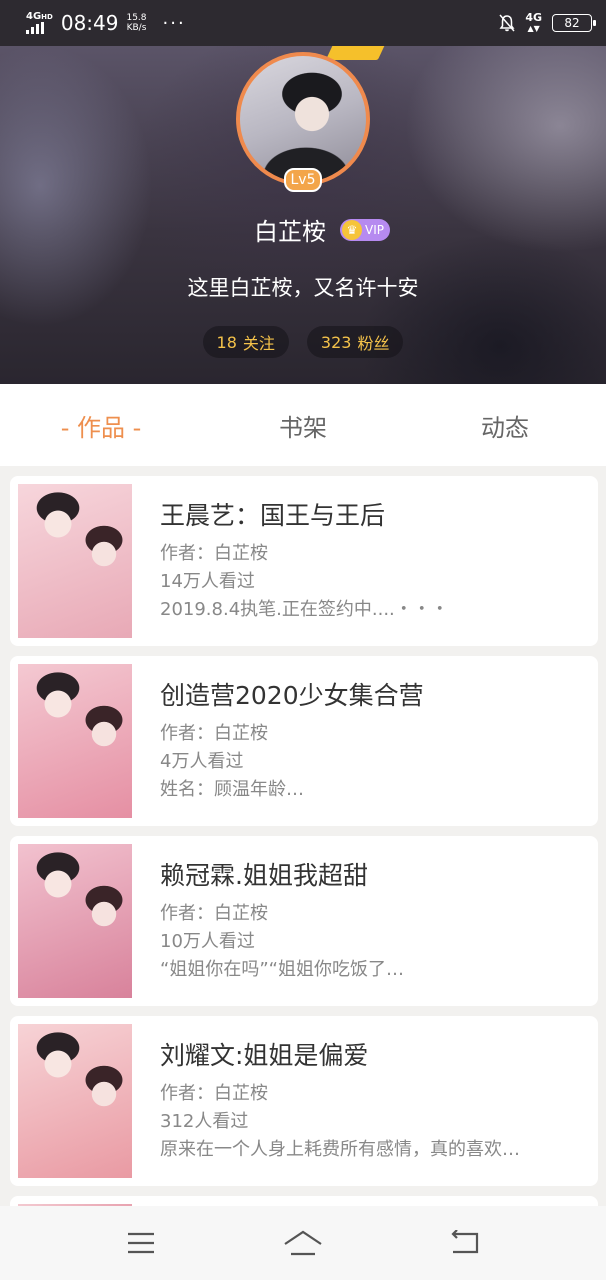 The width and height of the screenshot is (606, 1280). I want to click on speed-unit: KB/s, so click(136, 28).